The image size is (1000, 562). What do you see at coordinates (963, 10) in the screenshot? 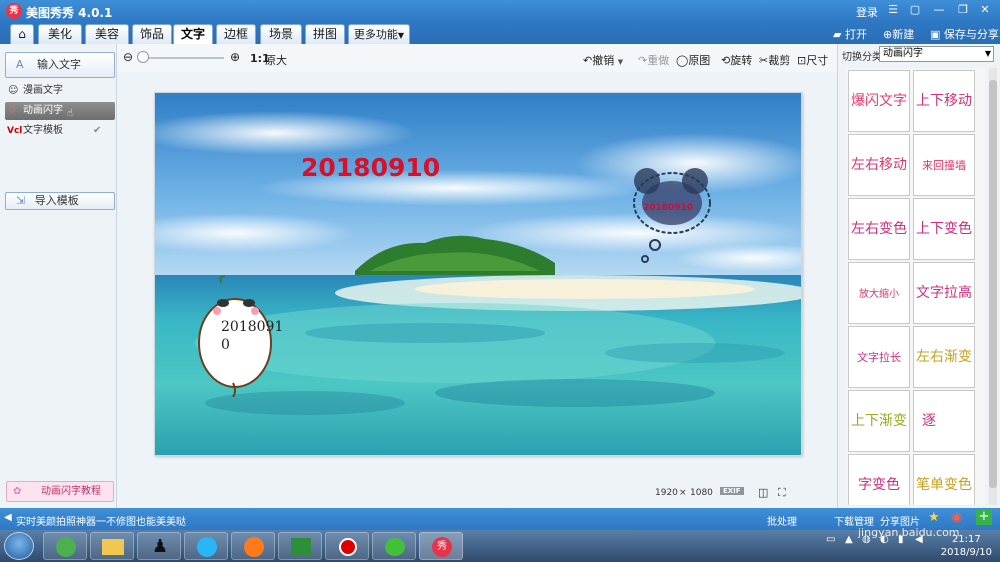
I see `maximize-icon: ❐` at bounding box center [963, 10].